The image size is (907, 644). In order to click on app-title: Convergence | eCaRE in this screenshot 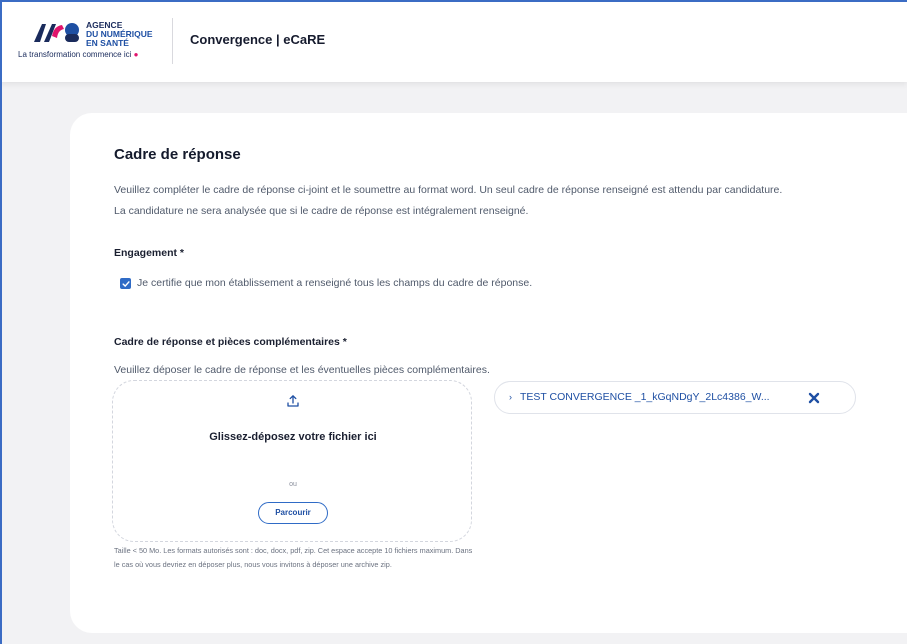, I will do `click(258, 39)`.